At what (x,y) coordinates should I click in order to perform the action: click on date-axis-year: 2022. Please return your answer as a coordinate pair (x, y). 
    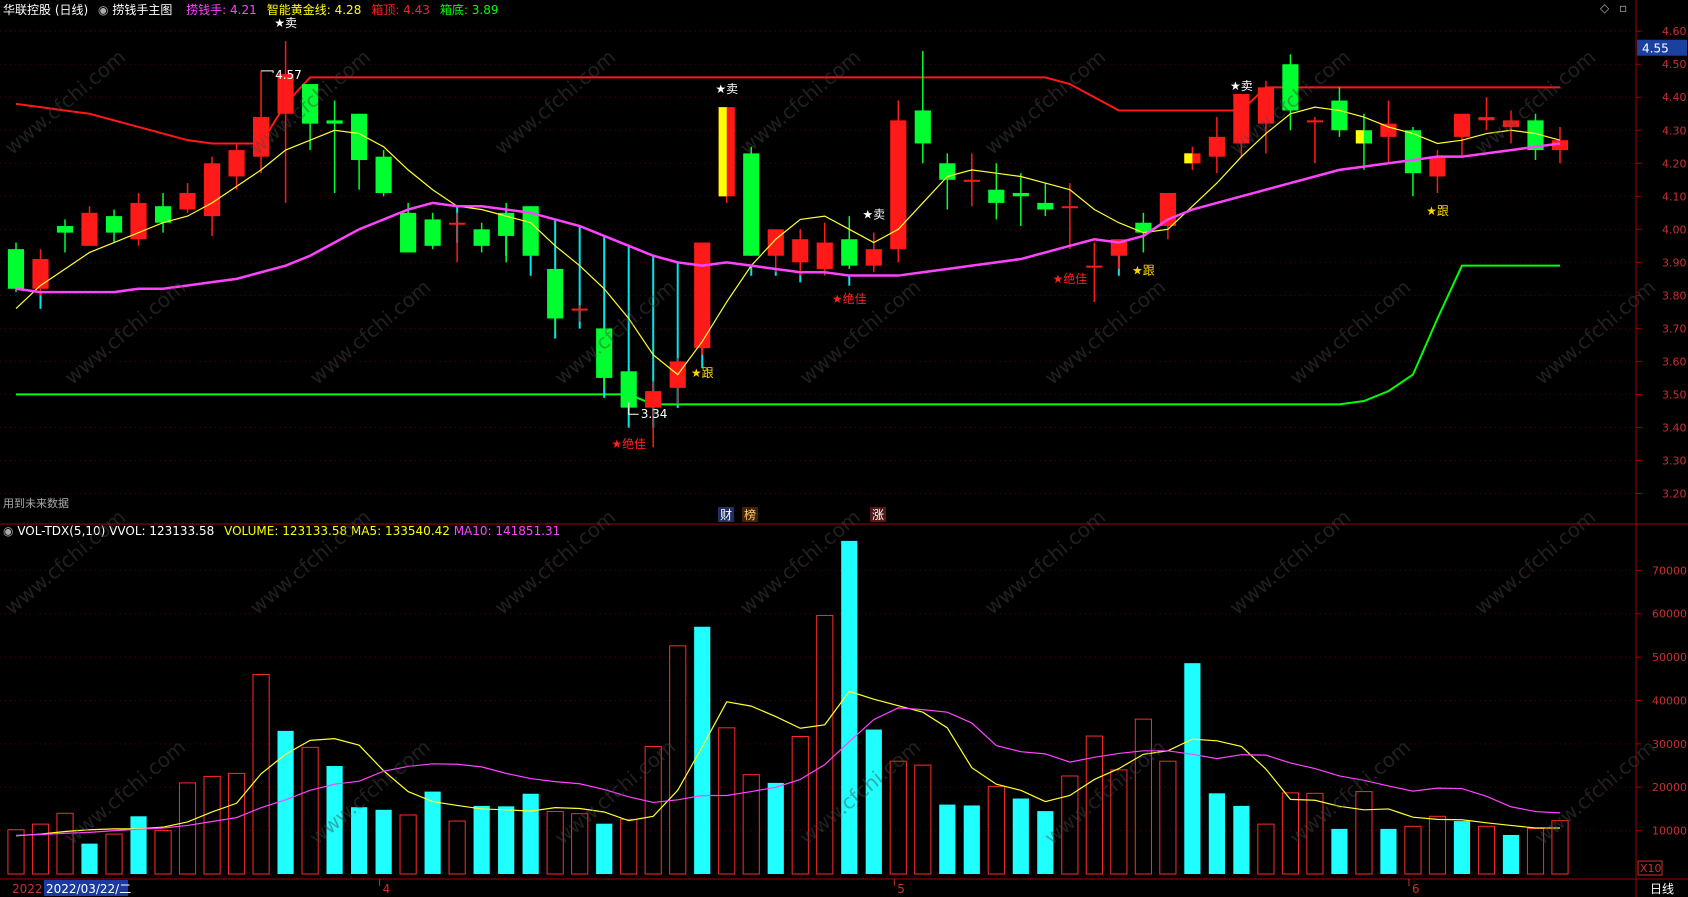
    Looking at the image, I should click on (27, 889).